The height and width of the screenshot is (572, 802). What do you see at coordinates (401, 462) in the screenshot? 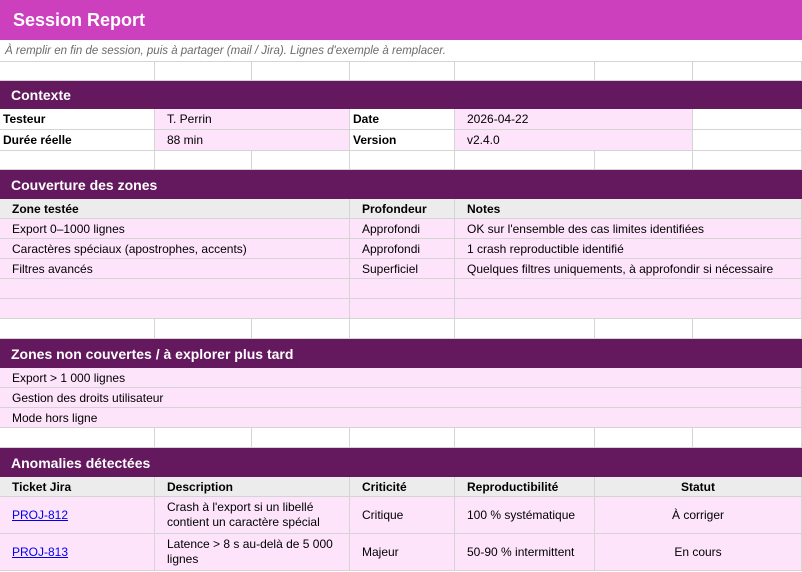
I see `section-anomalies: Anomalies détectées` at bounding box center [401, 462].